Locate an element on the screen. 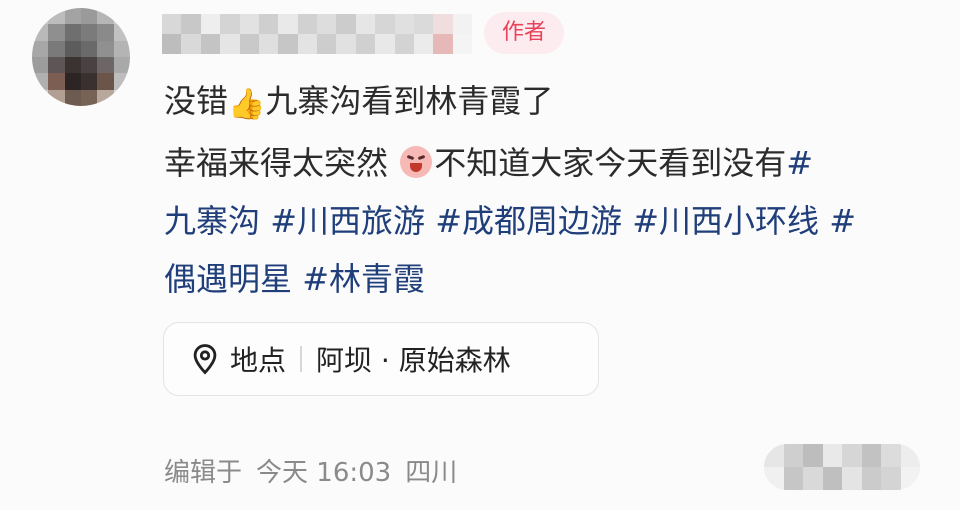 This screenshot has width=960, height=510. comment-text: 幸福来得太突然 is located at coordinates (276, 163).